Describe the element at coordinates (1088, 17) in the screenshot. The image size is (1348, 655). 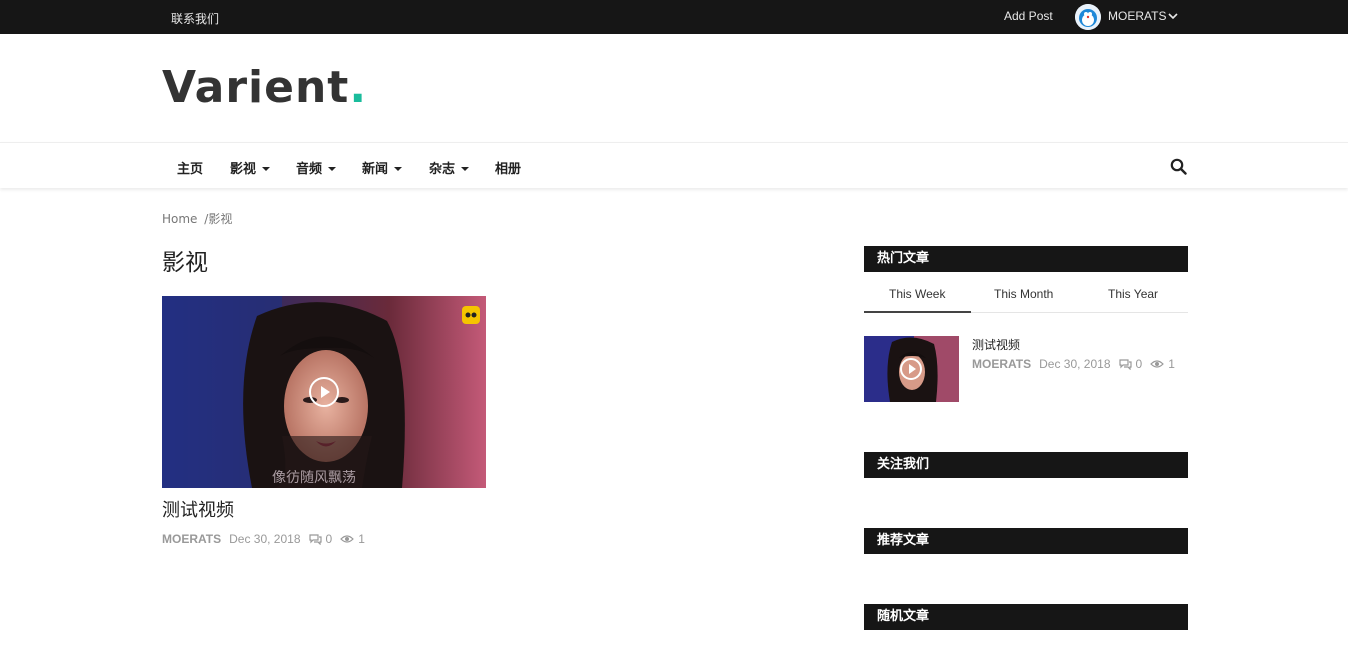
I see `user-avatar` at that location.